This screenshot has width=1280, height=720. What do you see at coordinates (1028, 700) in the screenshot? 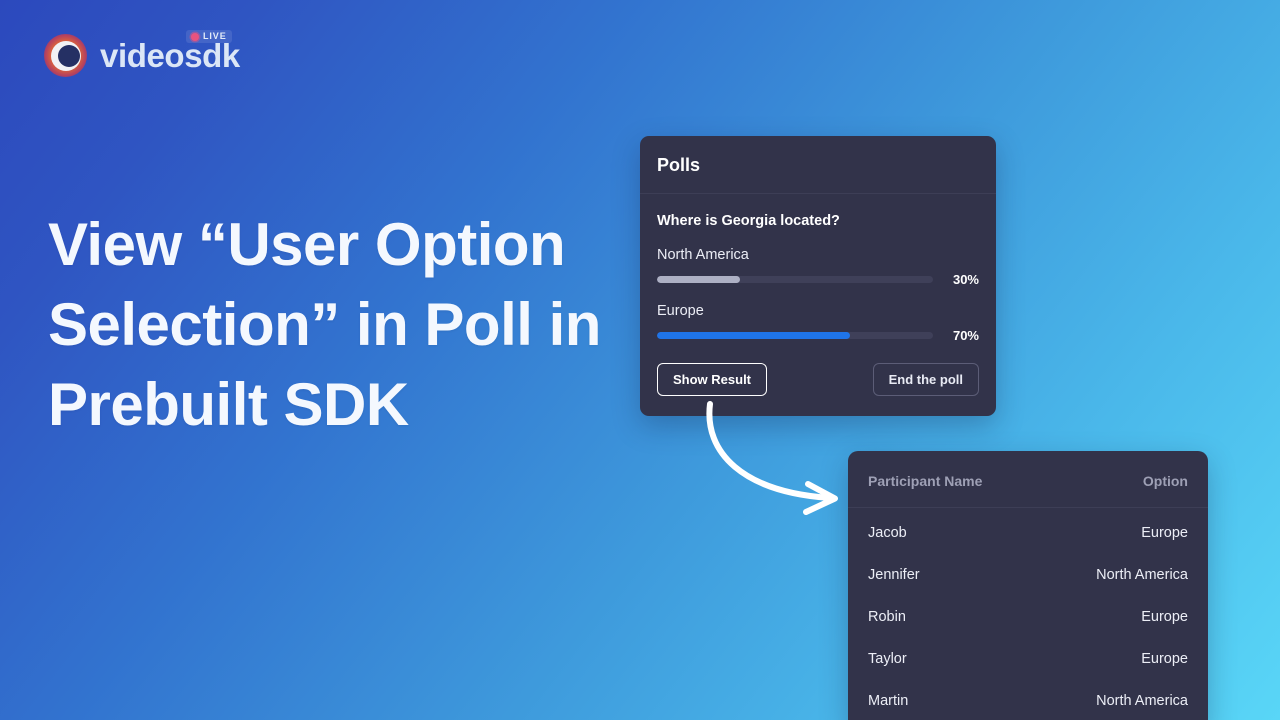
I see `table-row: Martin North America` at bounding box center [1028, 700].